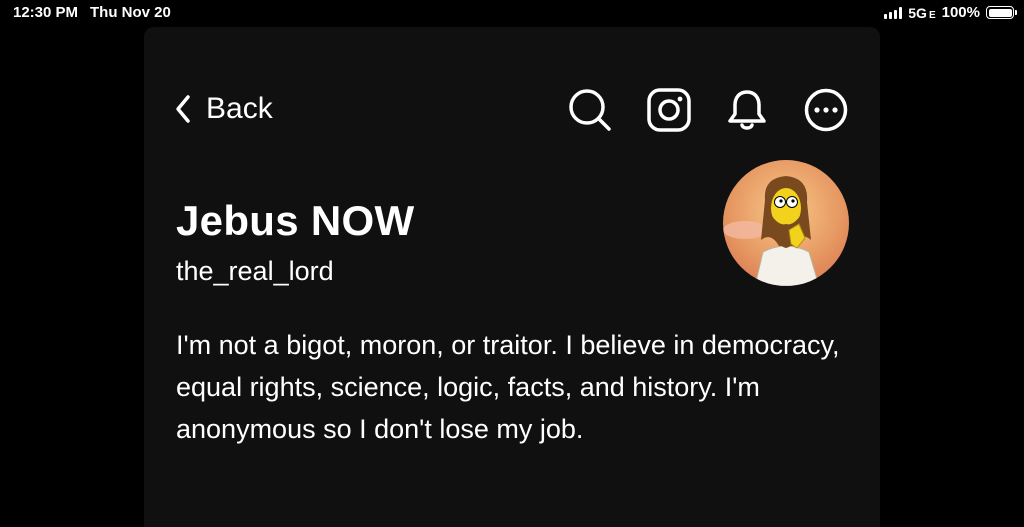  Describe the element at coordinates (893, 12) in the screenshot. I see `signal-icon` at that location.